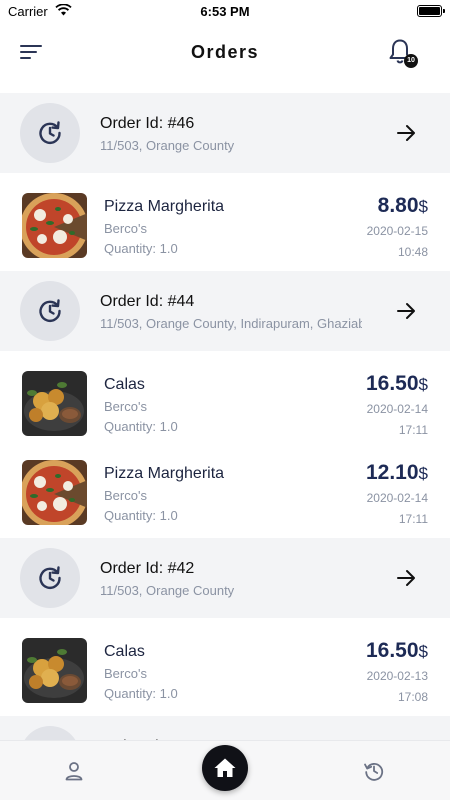 This screenshot has width=450, height=800. I want to click on order-row: Order Id: #41, so click(225, 728).